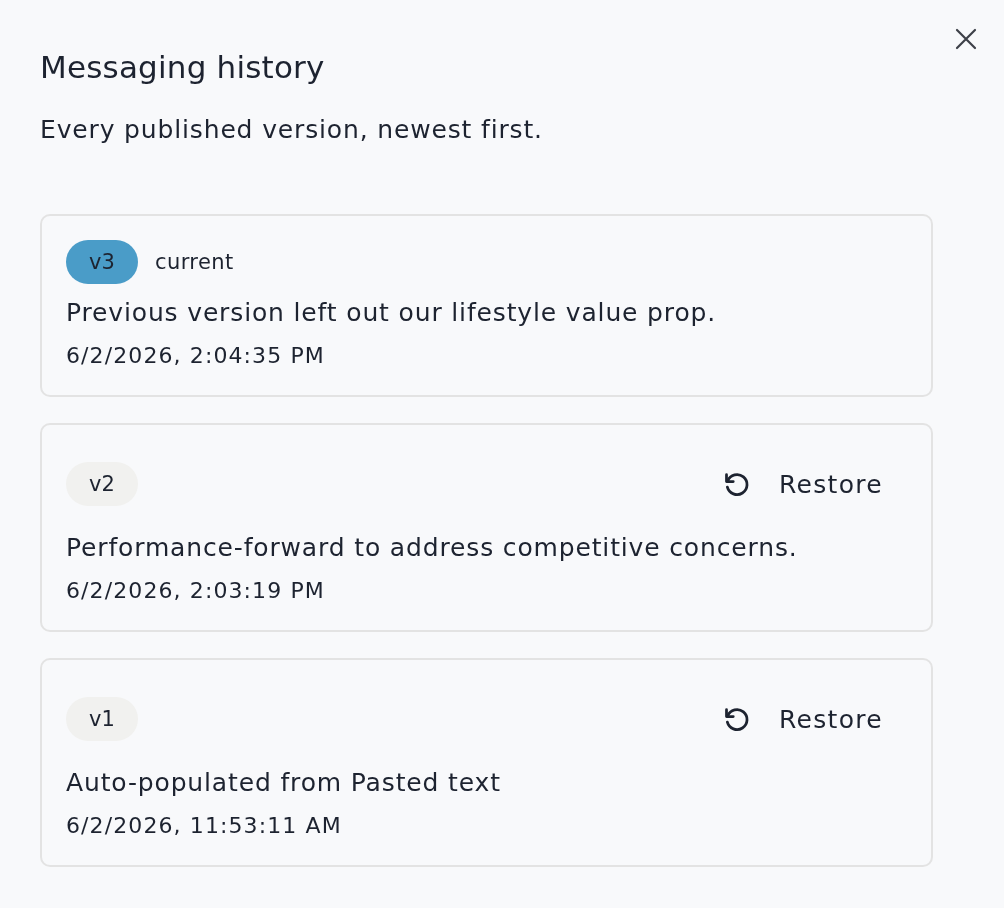  What do you see at coordinates (204, 826) in the screenshot?
I see `version-timestamp: 6/2/2026, 11:53:11 AM` at bounding box center [204, 826].